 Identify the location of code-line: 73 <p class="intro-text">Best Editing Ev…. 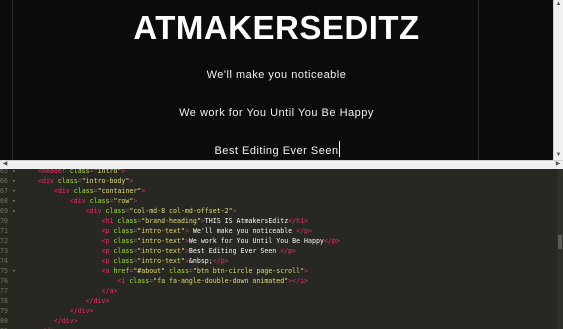
(281, 251).